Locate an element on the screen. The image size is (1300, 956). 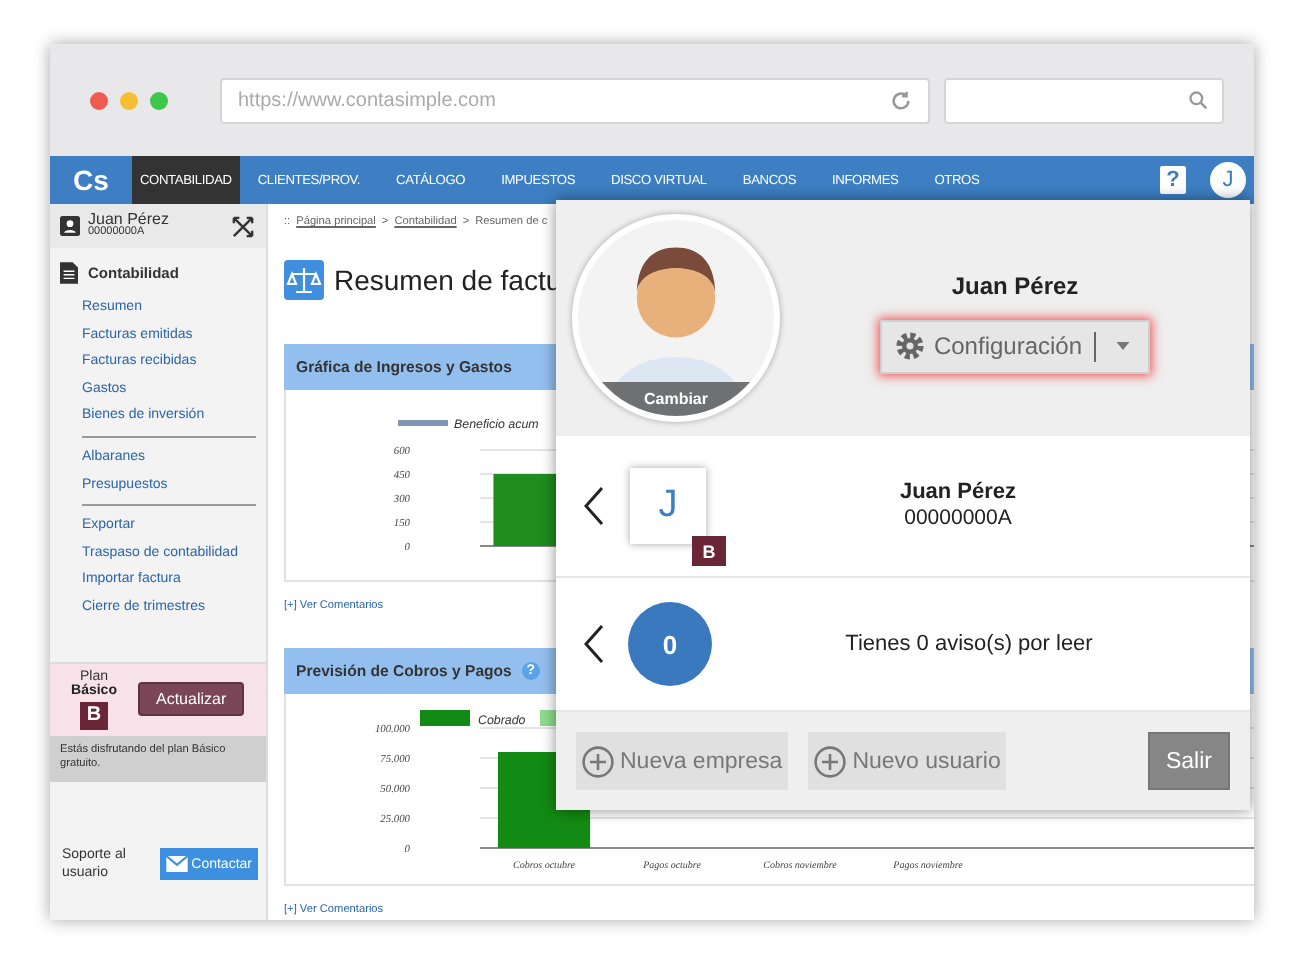
maximize-window-icon is located at coordinates (159, 100).